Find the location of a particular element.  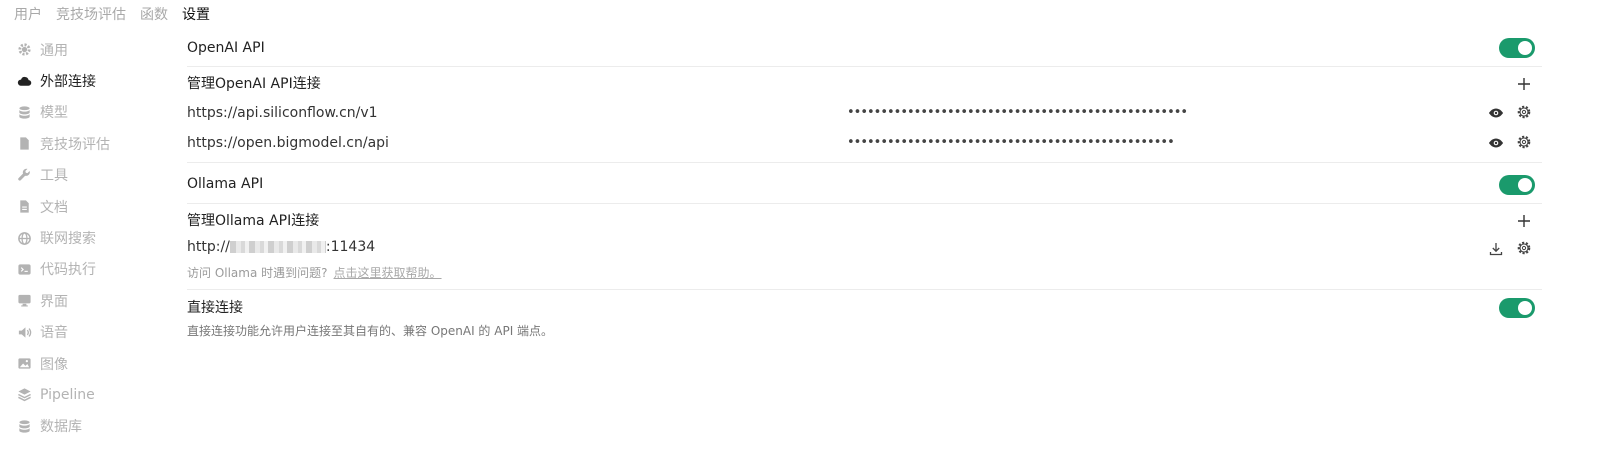

tab-functions: 函数 is located at coordinates (154, 15).